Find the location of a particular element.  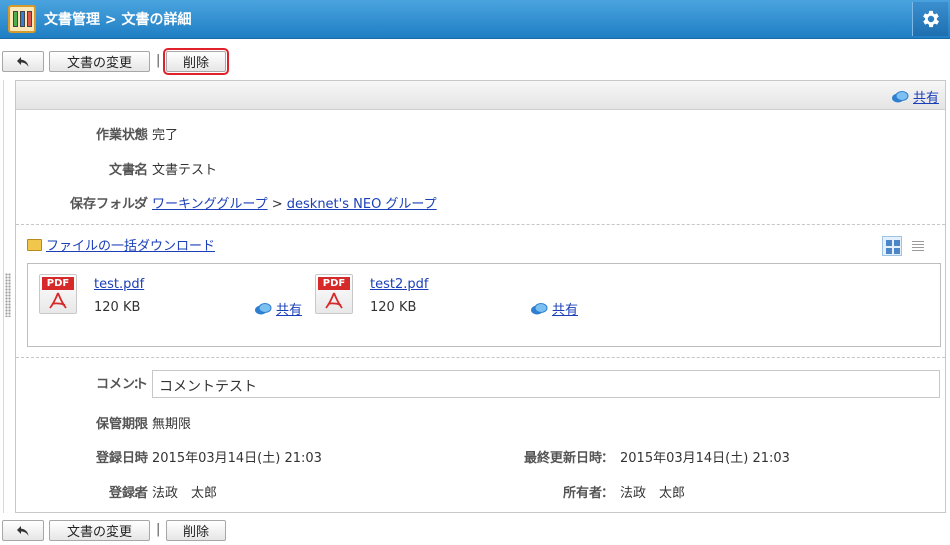

retention-value: 無期限 is located at coordinates (172, 424).